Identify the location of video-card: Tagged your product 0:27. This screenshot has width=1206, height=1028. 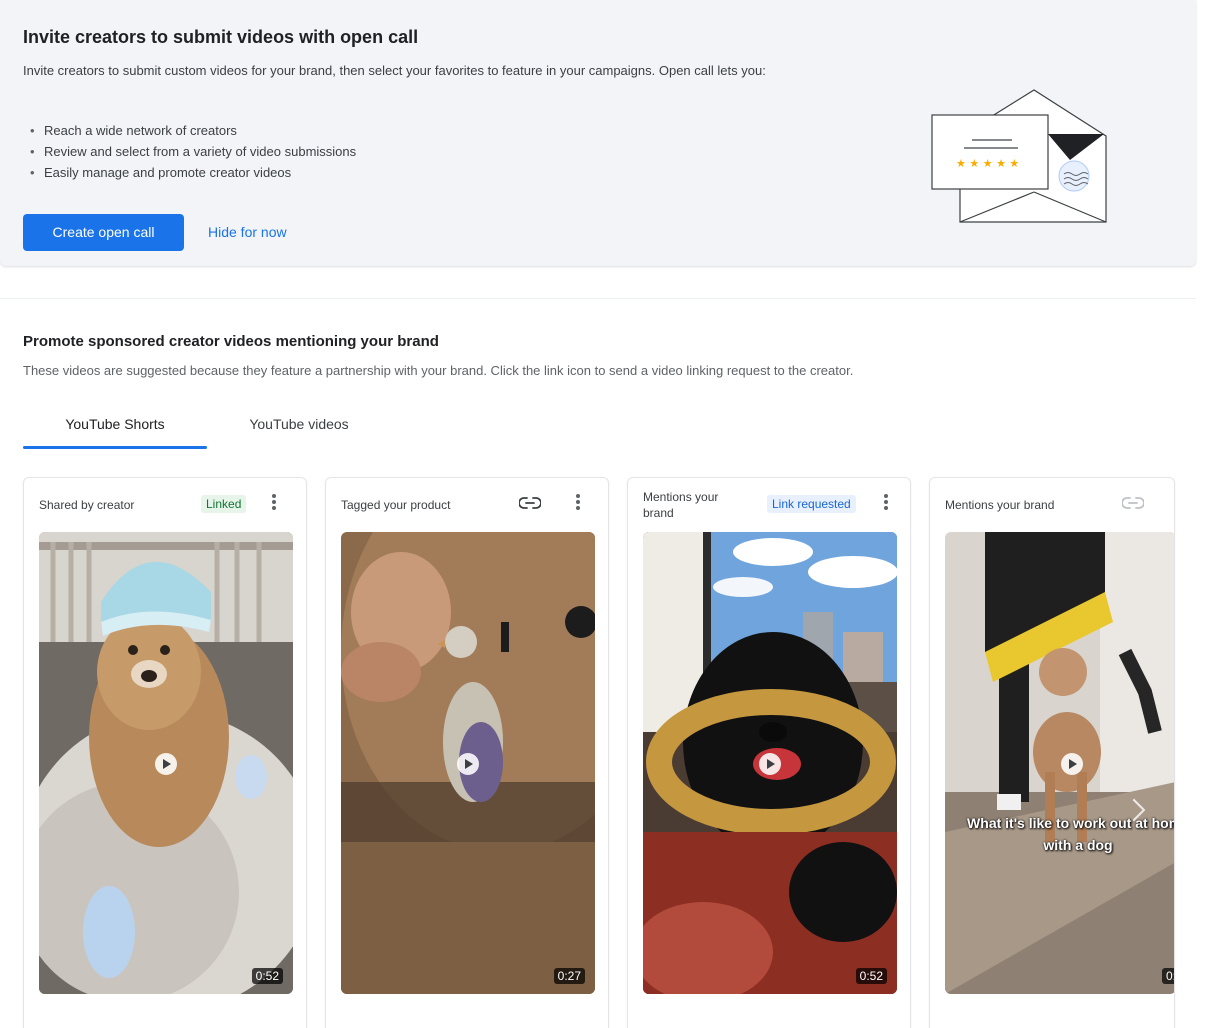
(467, 752).